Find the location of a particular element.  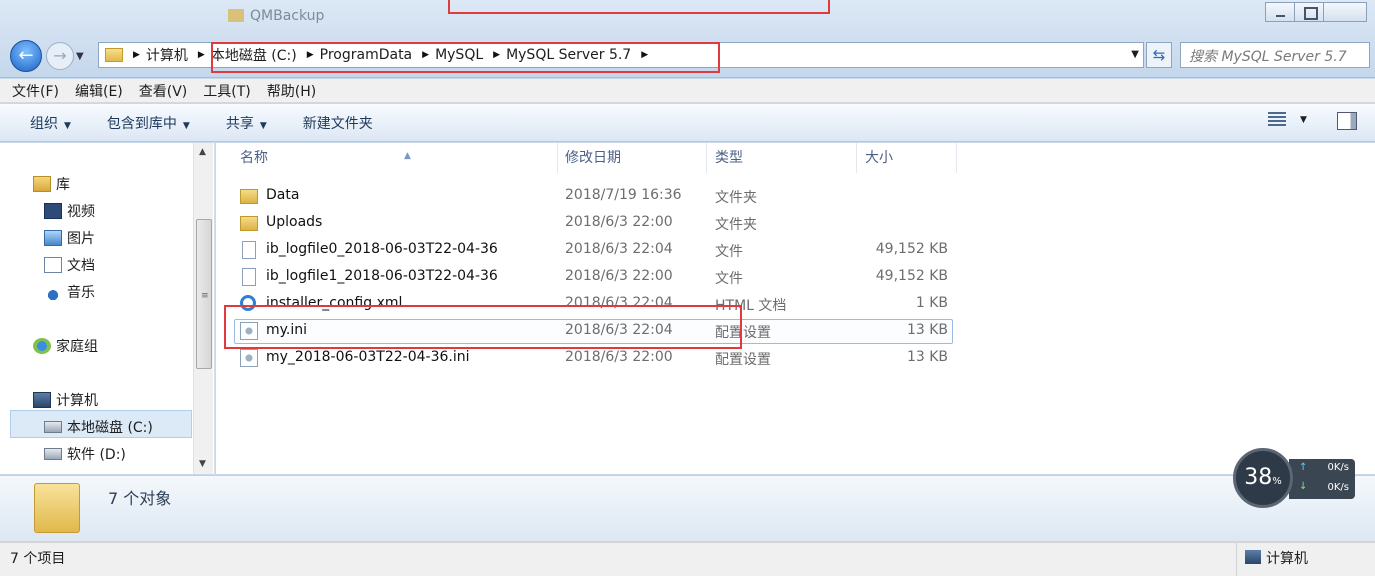

nav-item-documents: 文档 is located at coordinates (69, 265).